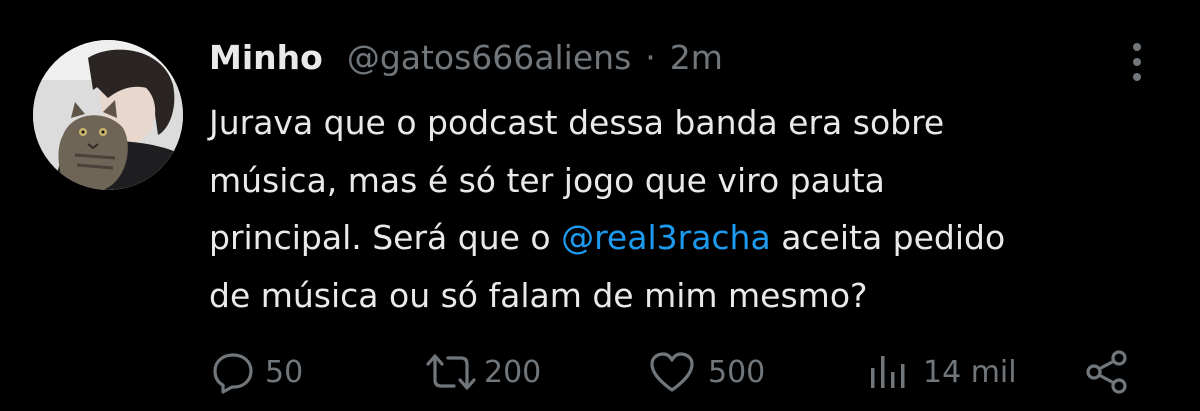  Describe the element at coordinates (887, 372) in the screenshot. I see `views-icon` at that location.